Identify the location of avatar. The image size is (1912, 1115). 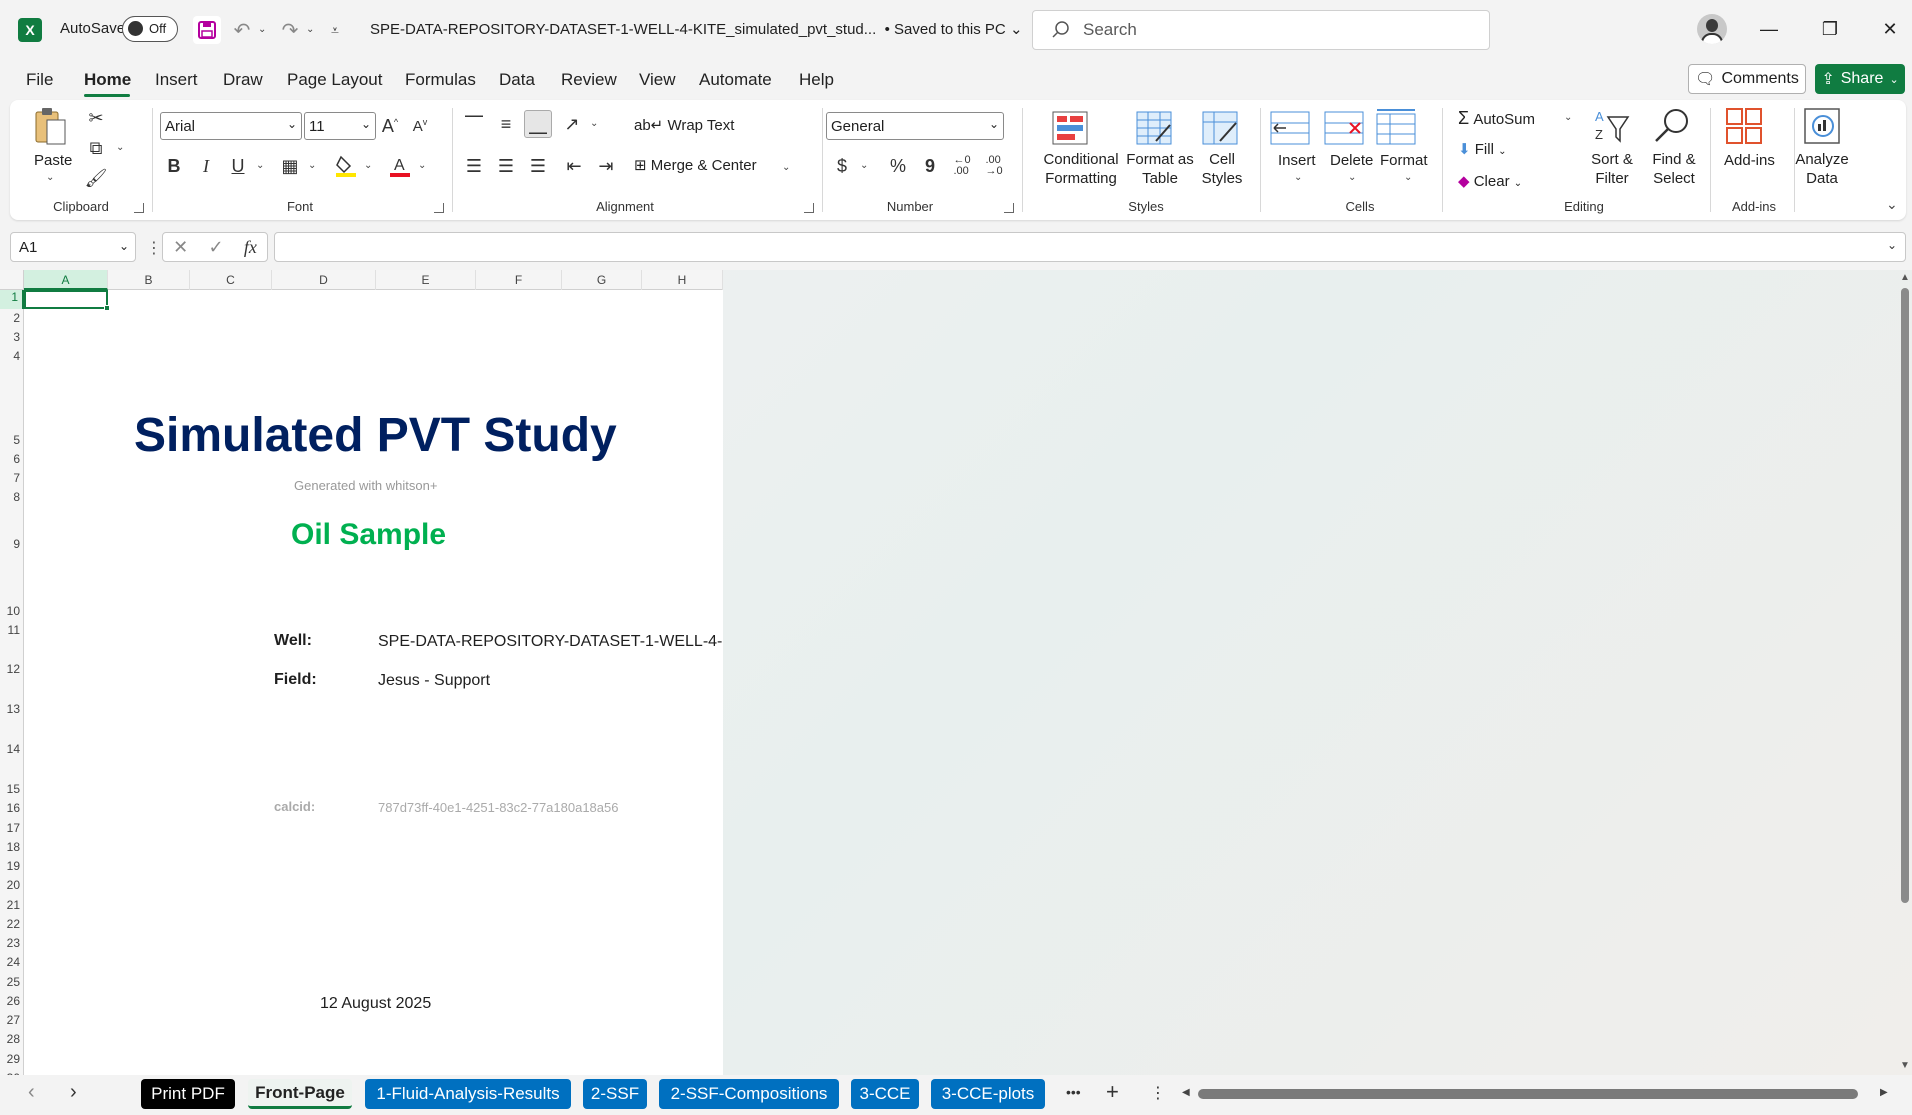
(1712, 29).